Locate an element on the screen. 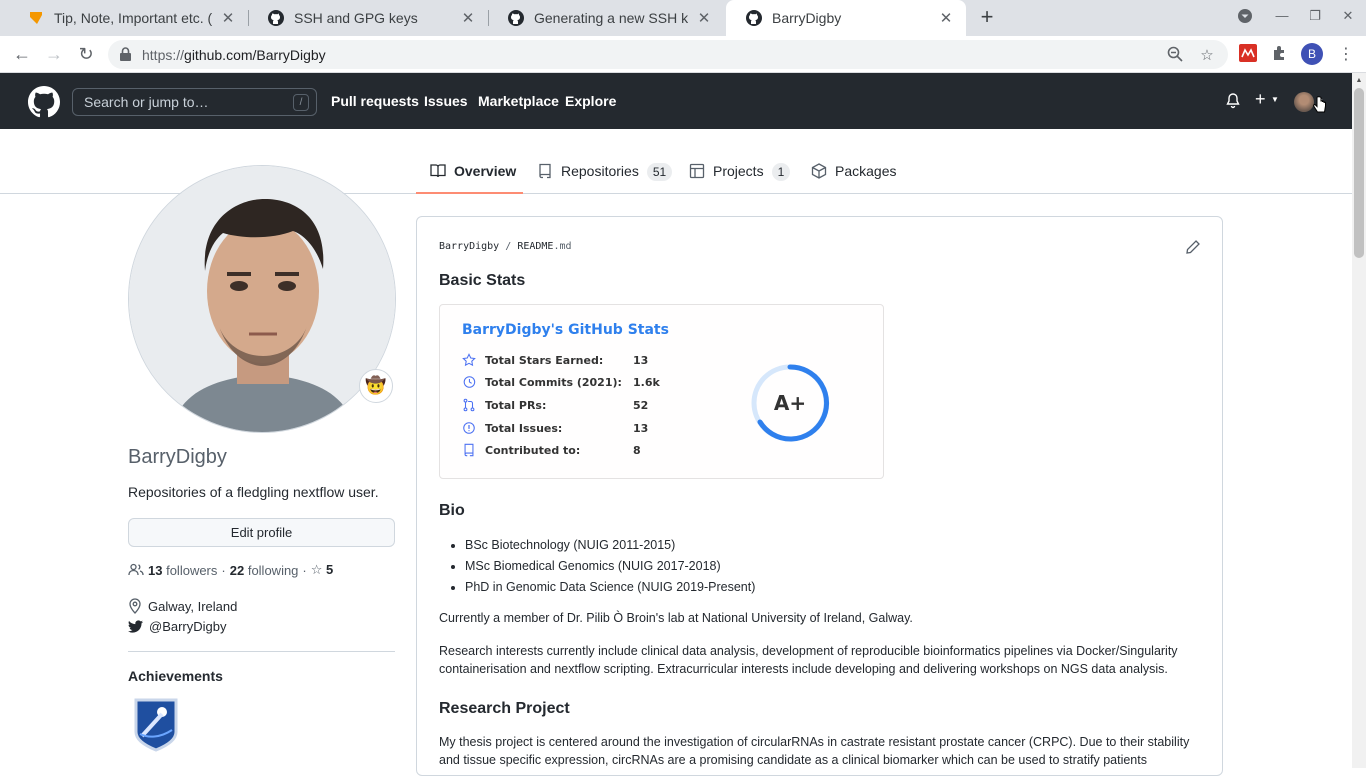 This screenshot has width=1366, height=776. address-bar: https://github.com/BarryDigby ☆ is located at coordinates (668, 54).